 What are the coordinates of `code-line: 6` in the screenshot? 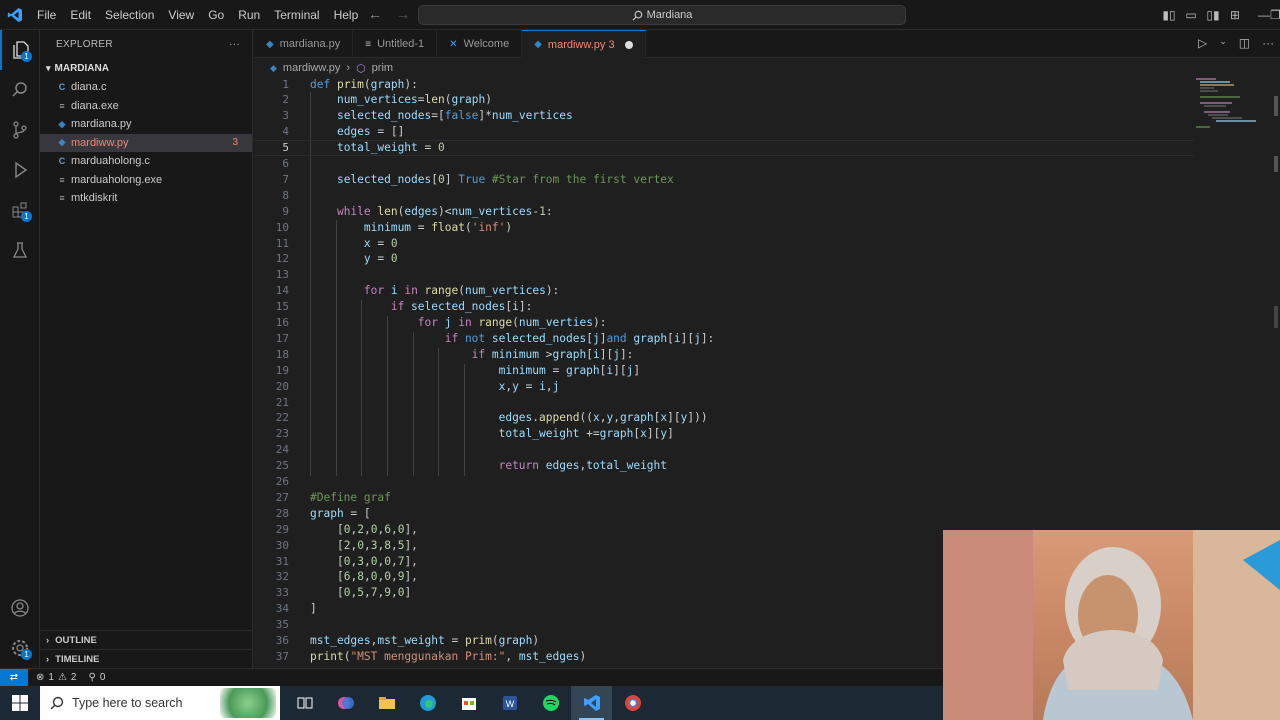 It's located at (724, 164).